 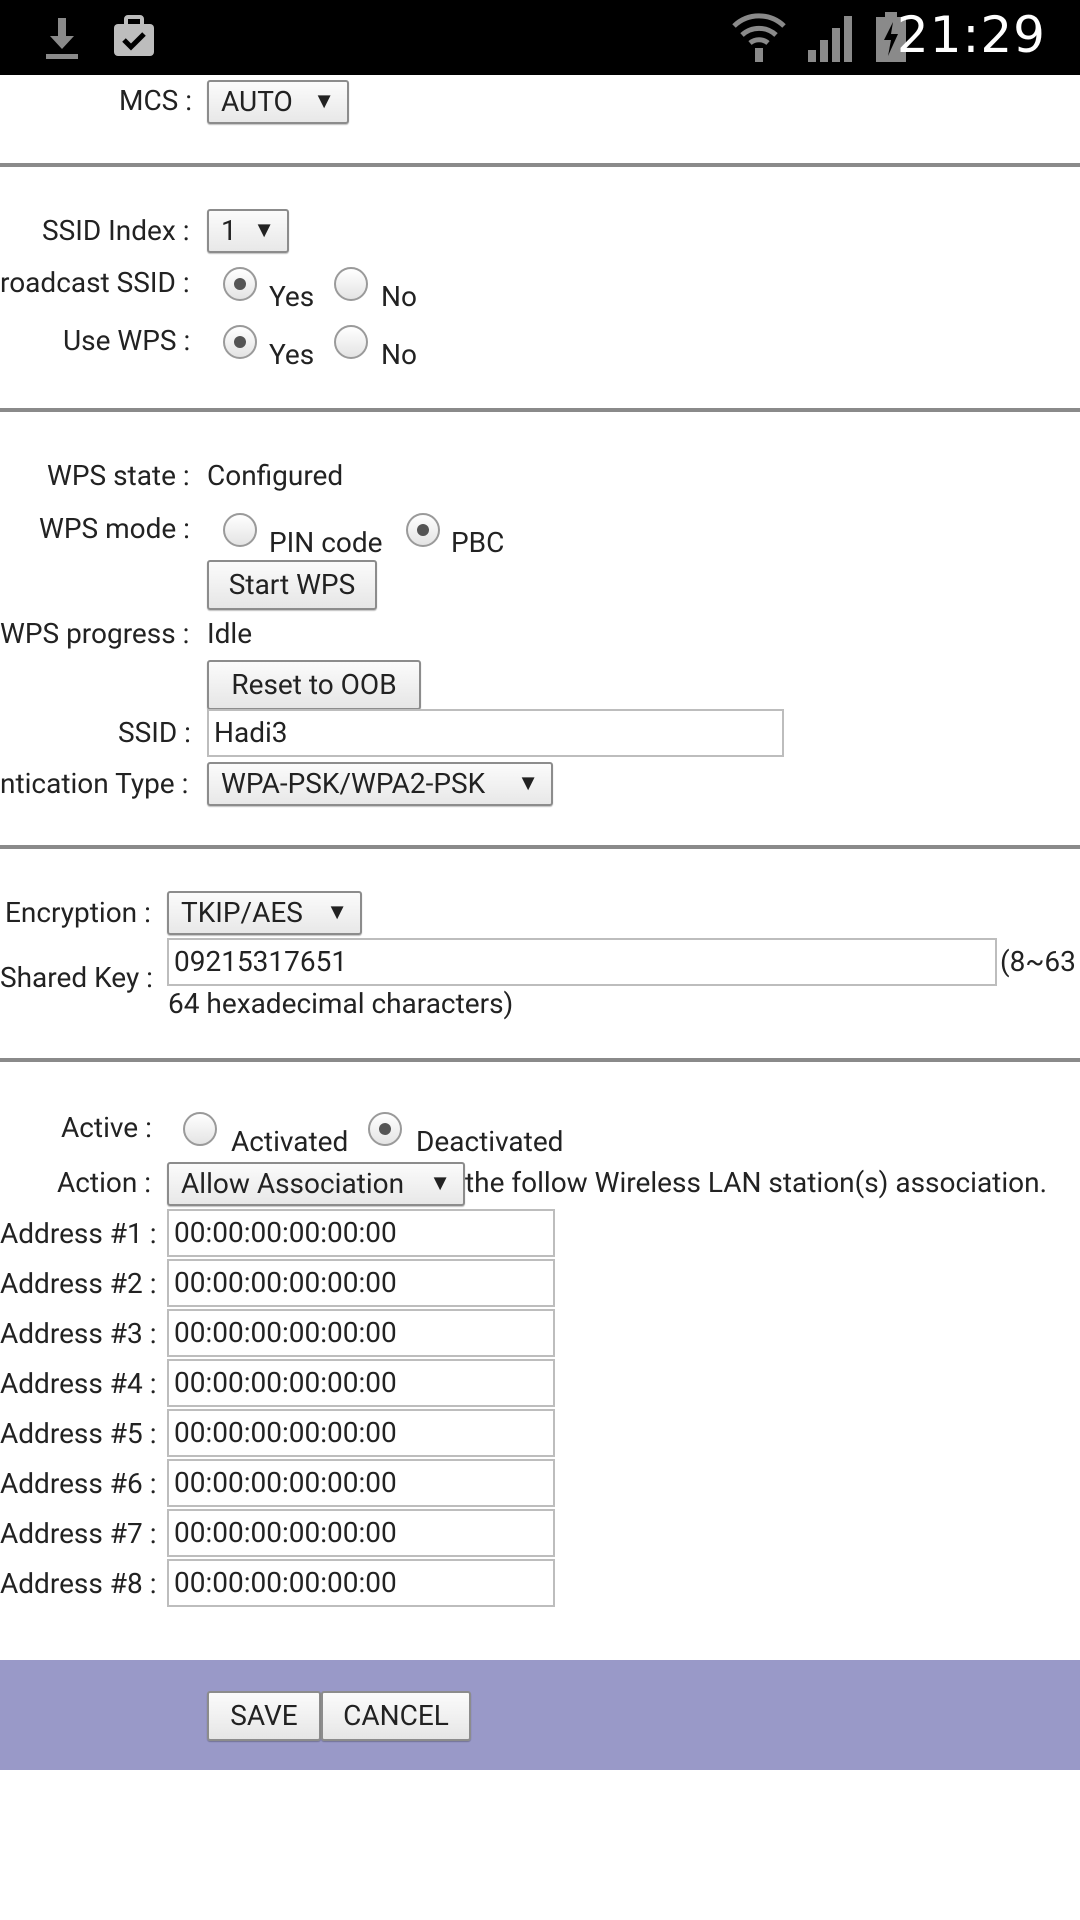 What do you see at coordinates (95, 633) in the screenshot?
I see `wps-progress-label: WPS progress :` at bounding box center [95, 633].